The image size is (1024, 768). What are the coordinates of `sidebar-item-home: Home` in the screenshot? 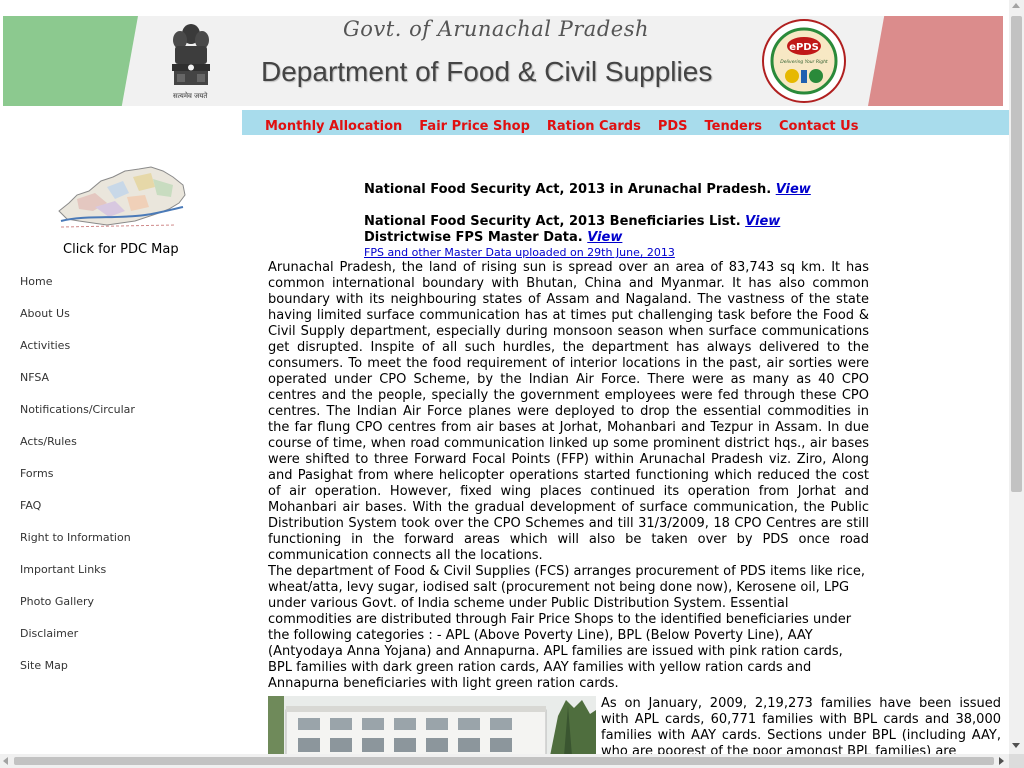 It's located at (77, 292).